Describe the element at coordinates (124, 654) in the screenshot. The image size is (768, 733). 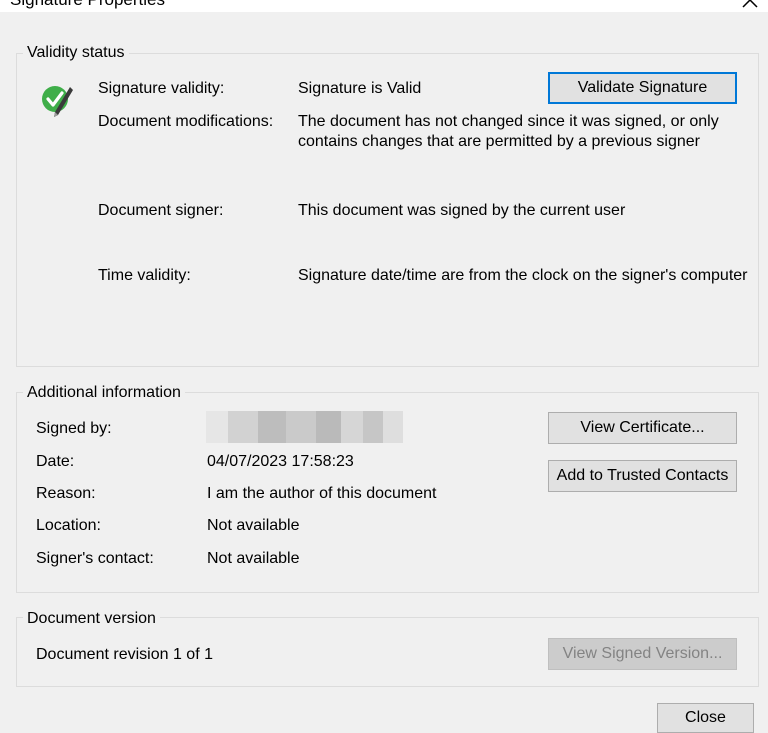
I see `document-revision-text: Document revision 1 of 1` at that location.